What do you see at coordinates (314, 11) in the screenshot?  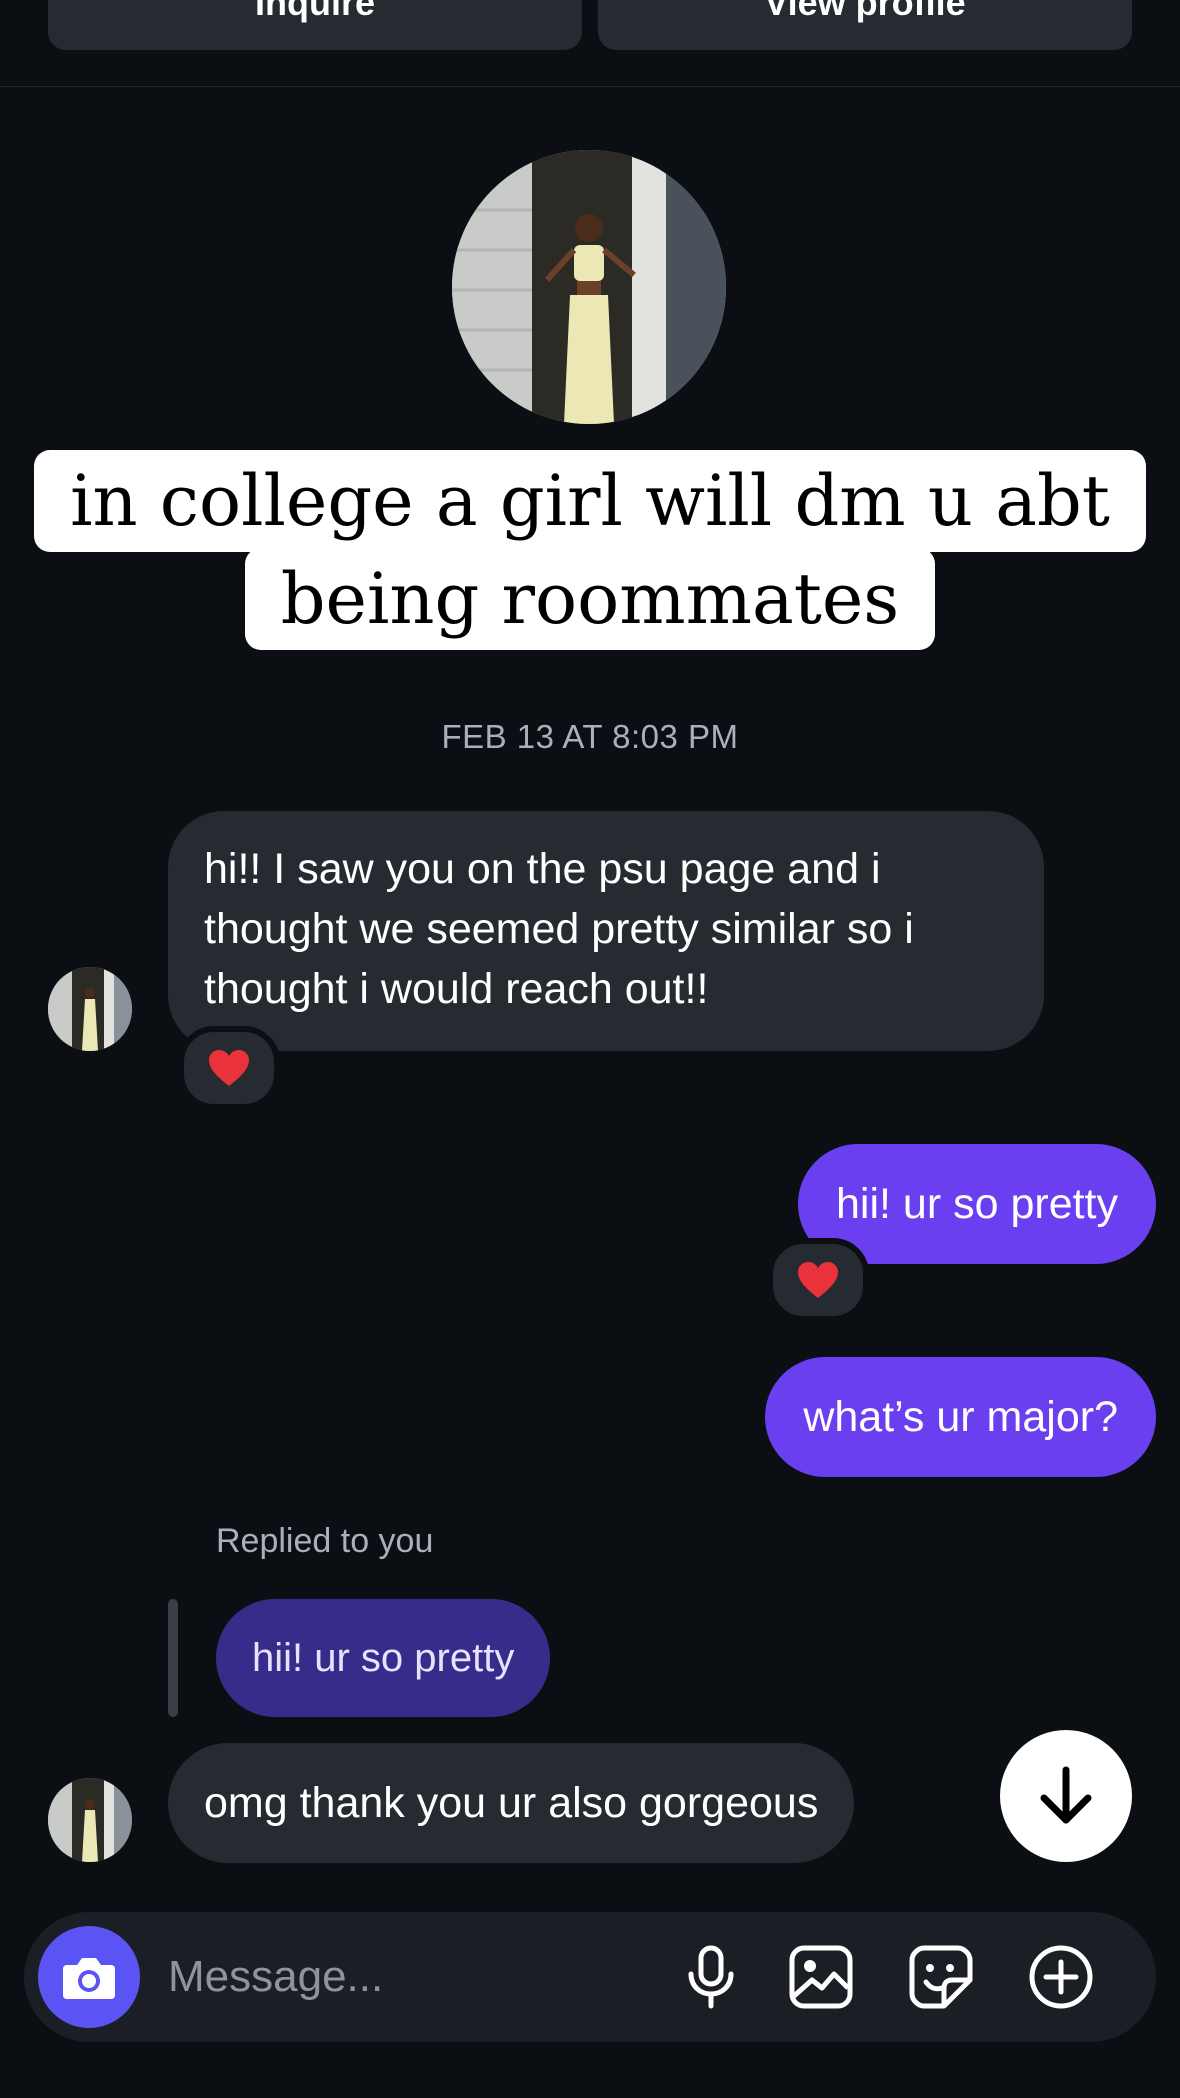 I see `inquire-button-label: Inquire` at bounding box center [314, 11].